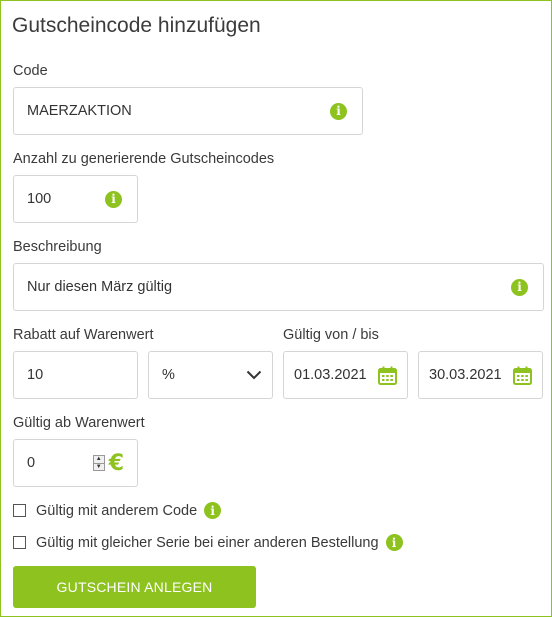 Image resolution: width=552 pixels, height=617 pixels. I want to click on checkbox-other-code-label: Gültig mit anderem Code, so click(117, 510).